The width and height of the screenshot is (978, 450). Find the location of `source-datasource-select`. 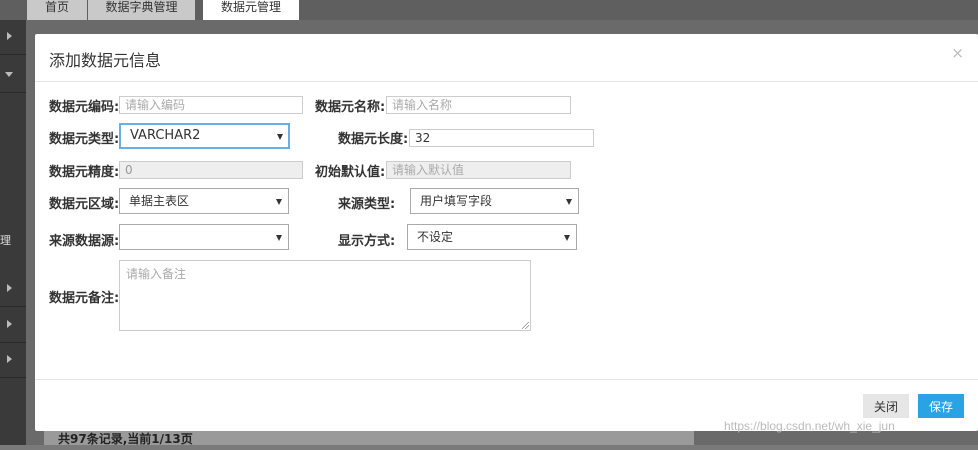

source-datasource-select is located at coordinates (204, 237).